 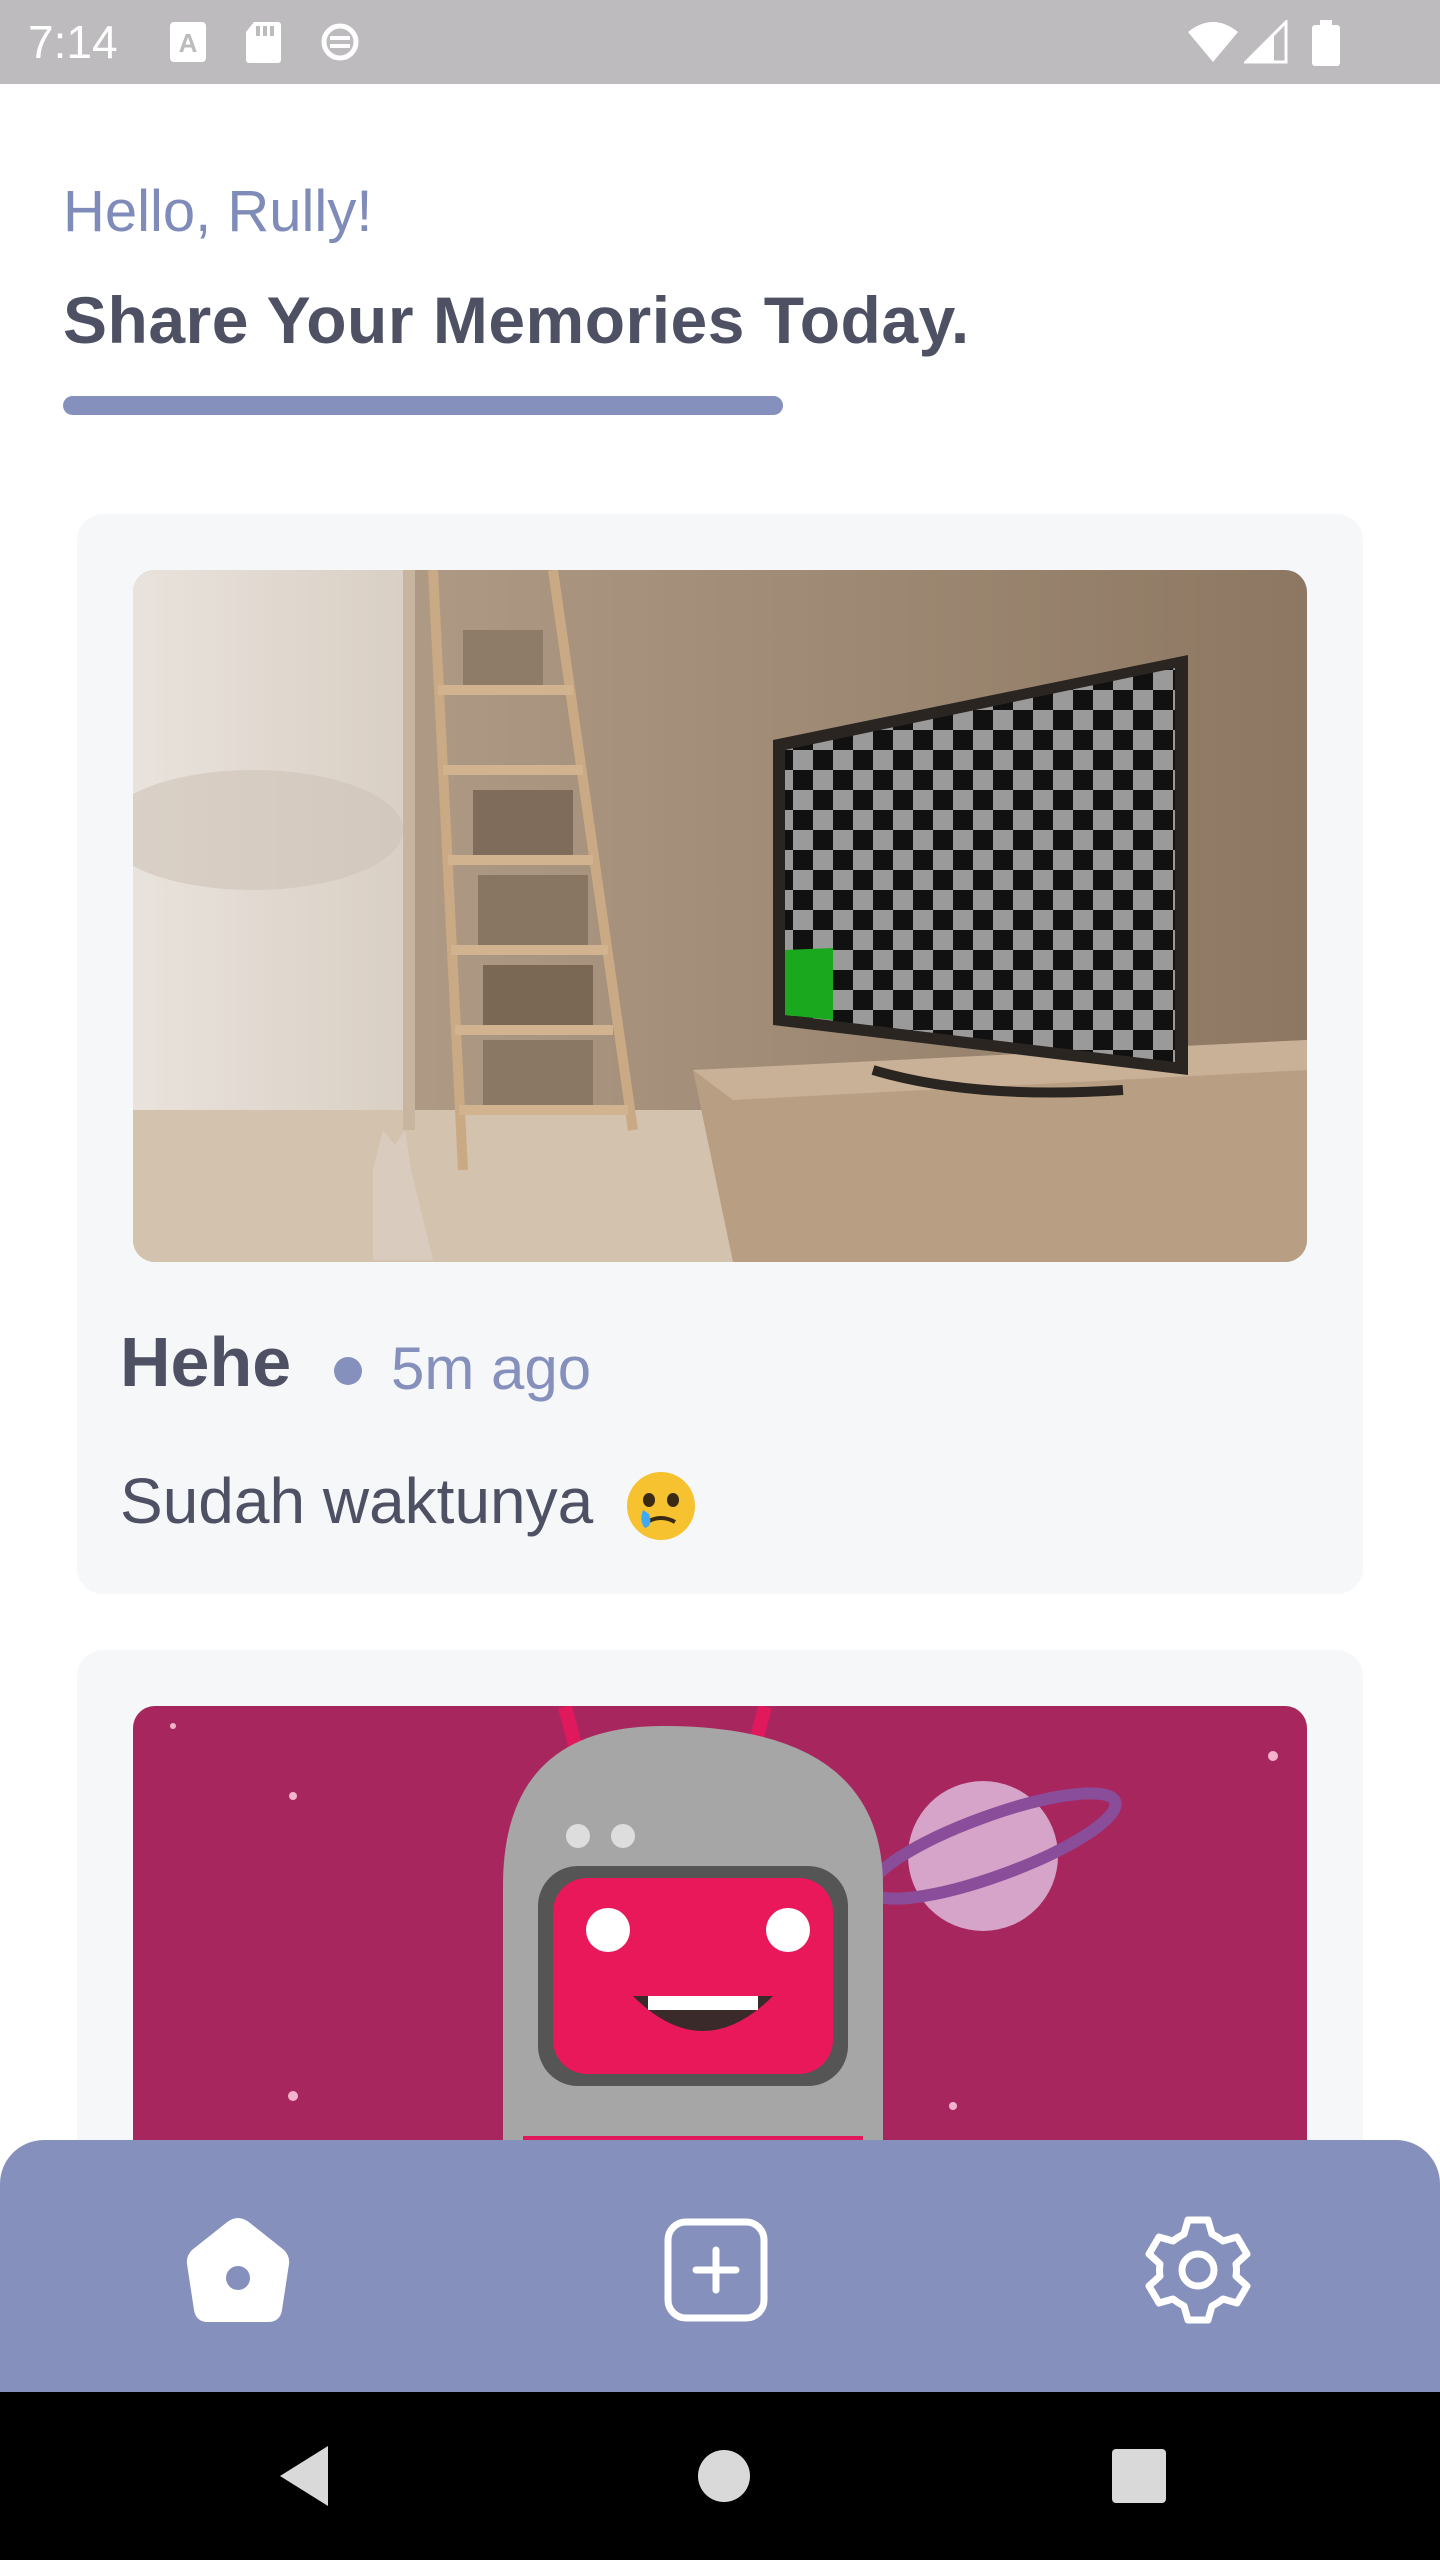 I want to click on settings-icon, so click(x=1198, y=2270).